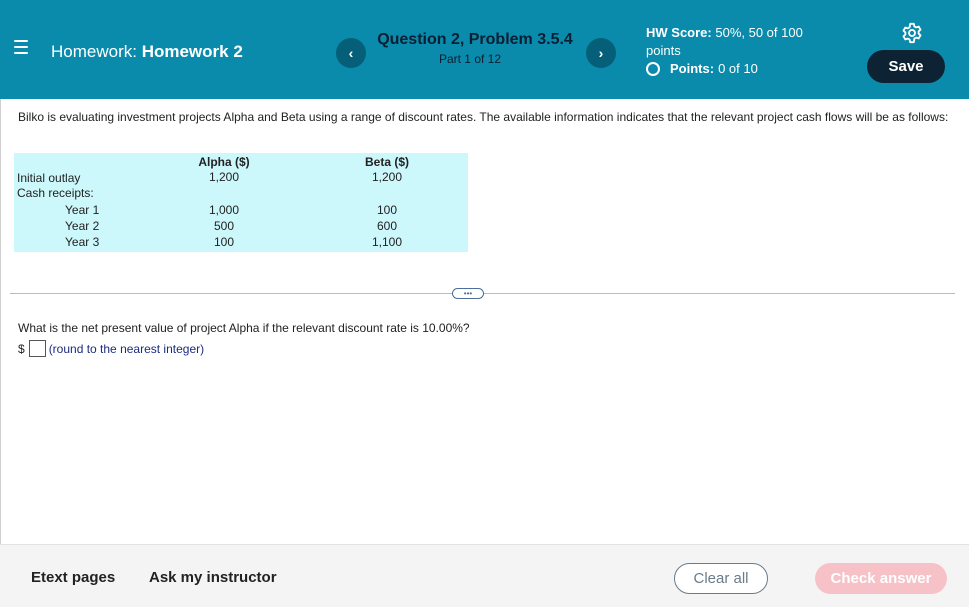 The height and width of the screenshot is (607, 969). Describe the element at coordinates (387, 226) in the screenshot. I see `beta-year-2: 600` at that location.